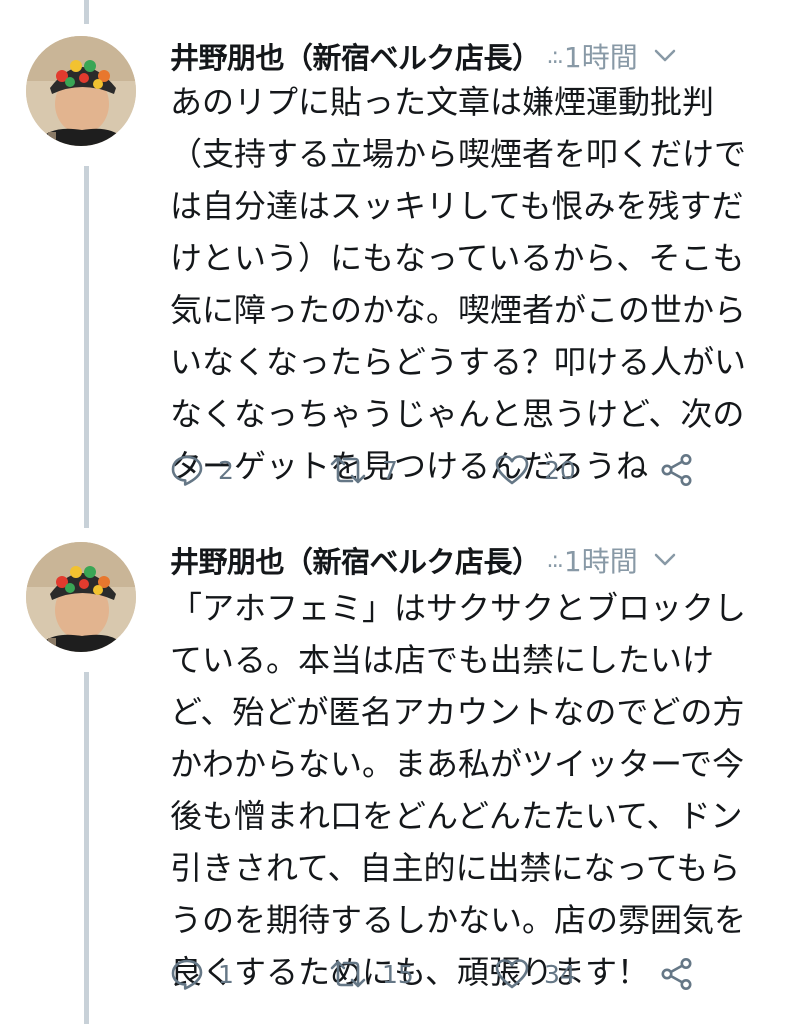  I want to click on tweet-text-line: 「アホフェミ」はサクサクとブロックし, so click(458, 608).